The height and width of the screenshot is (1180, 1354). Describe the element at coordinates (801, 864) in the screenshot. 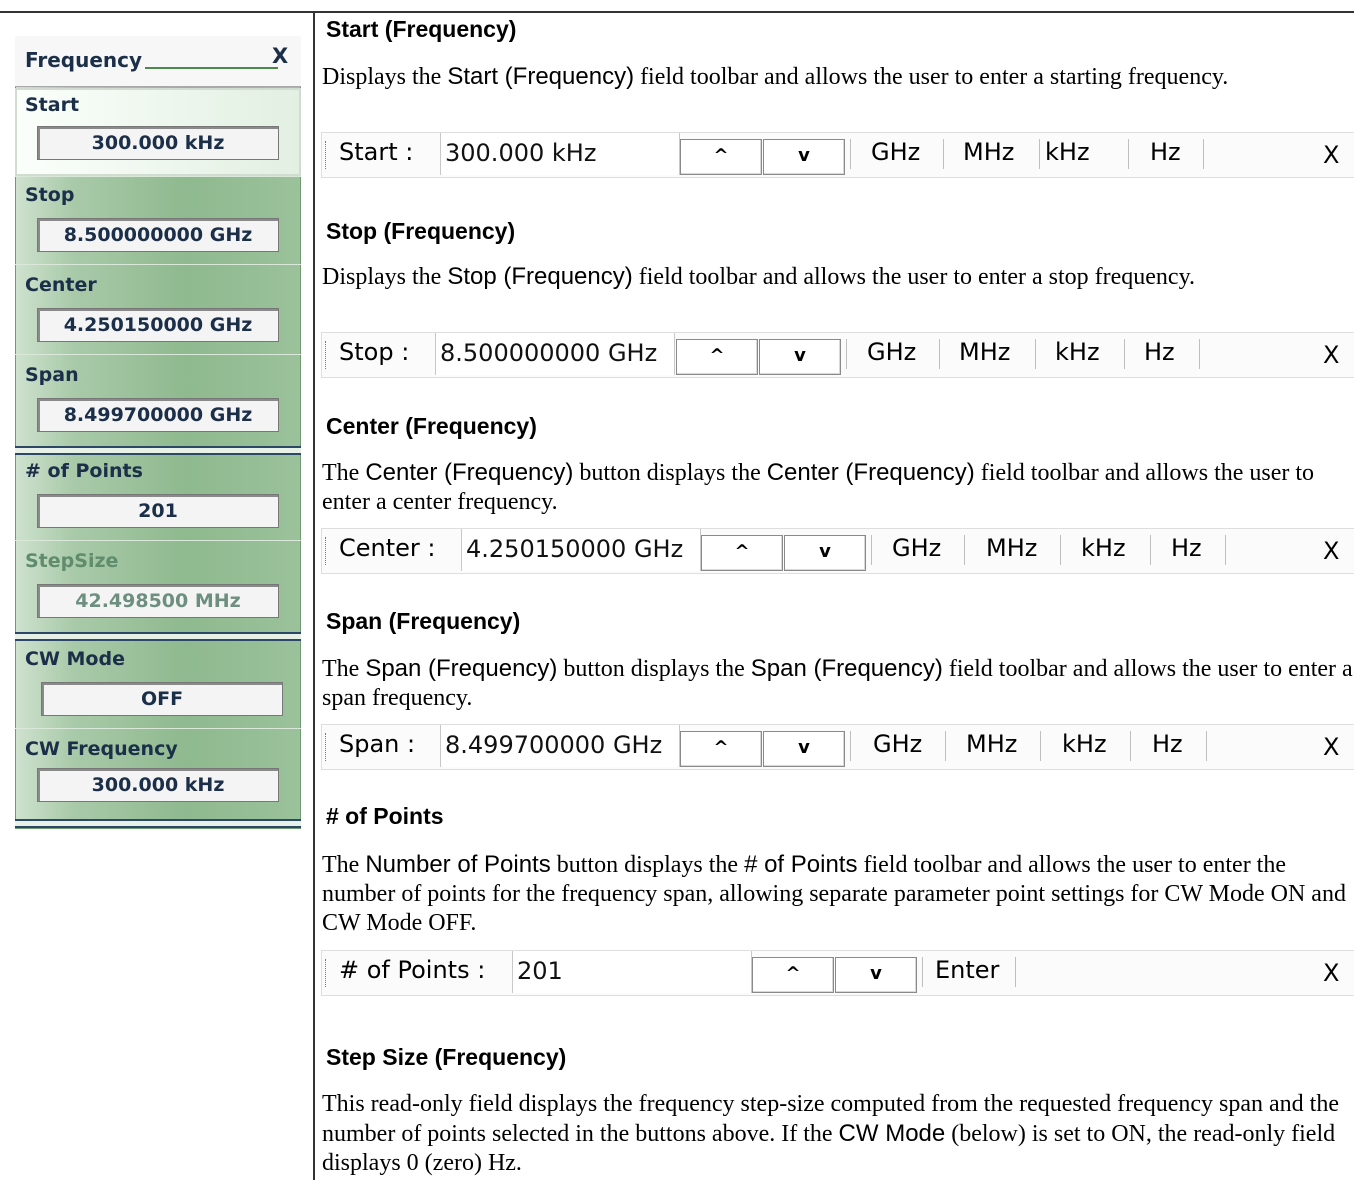

I see `keyword: # of Points` at that location.